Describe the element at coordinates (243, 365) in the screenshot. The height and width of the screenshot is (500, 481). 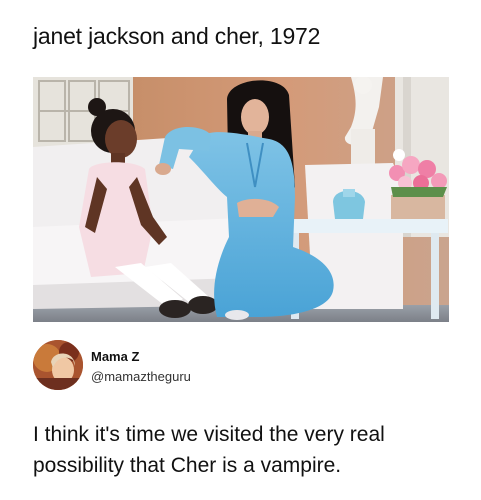
I see `tweet-header: Mama Z @mamaztheguru` at that location.